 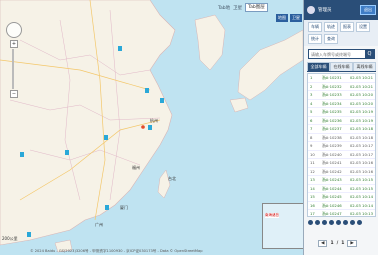 I want to click on vehicle-time: 02-03 10:20, so click(x=361, y=103).